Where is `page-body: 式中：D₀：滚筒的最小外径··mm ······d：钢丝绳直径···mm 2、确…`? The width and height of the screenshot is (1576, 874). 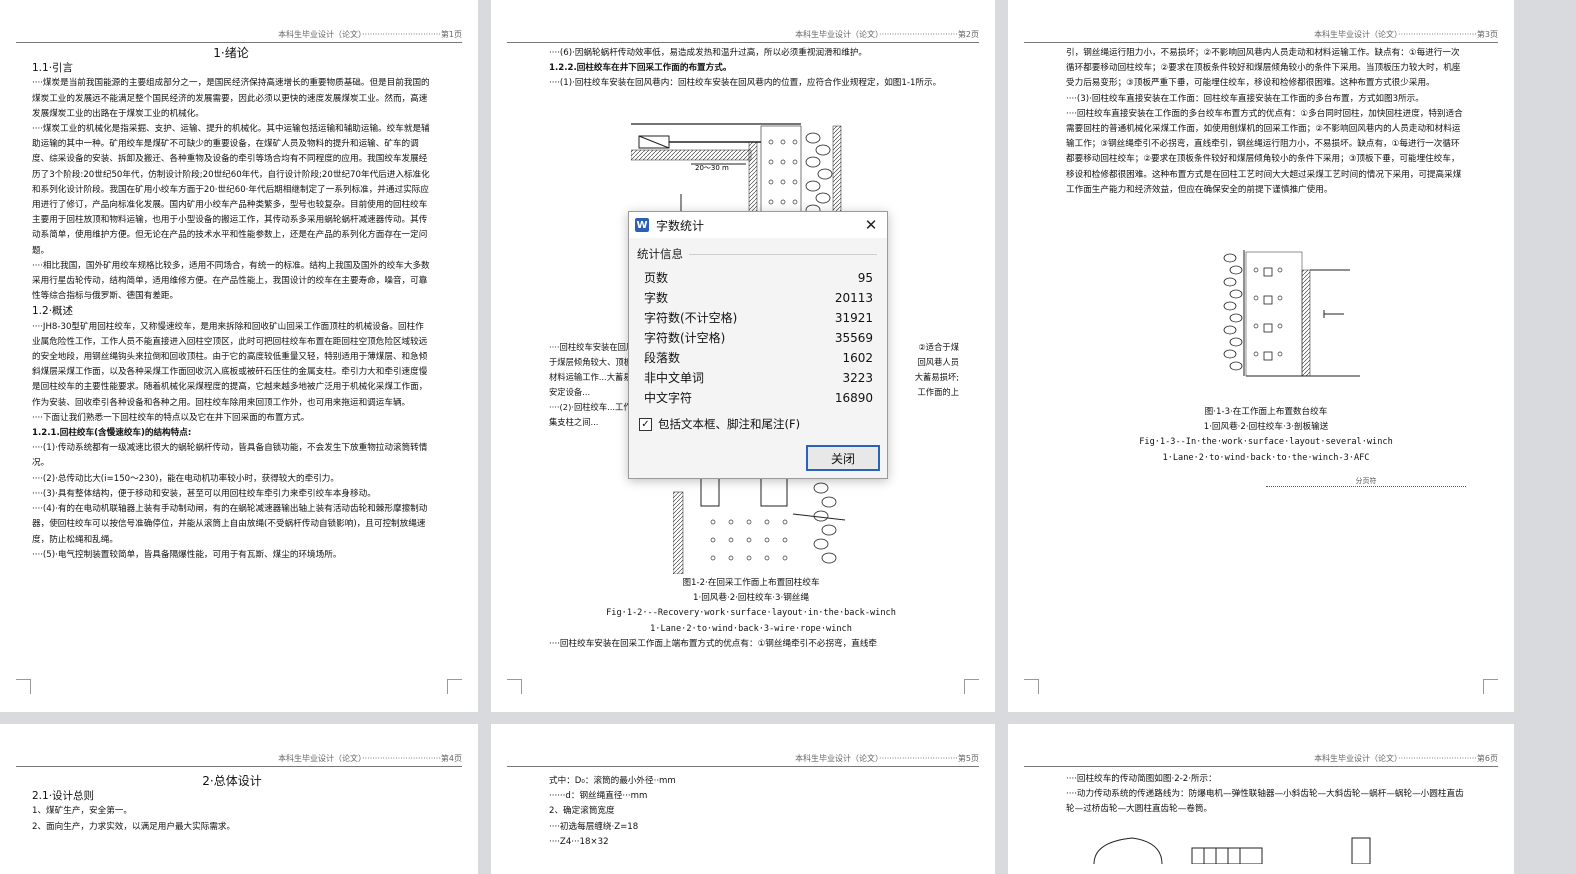
page-body: 式中：D₀：滚筒的最小外径··mm ······d：钢丝绳直径···mm 2、确… is located at coordinates (749, 812).